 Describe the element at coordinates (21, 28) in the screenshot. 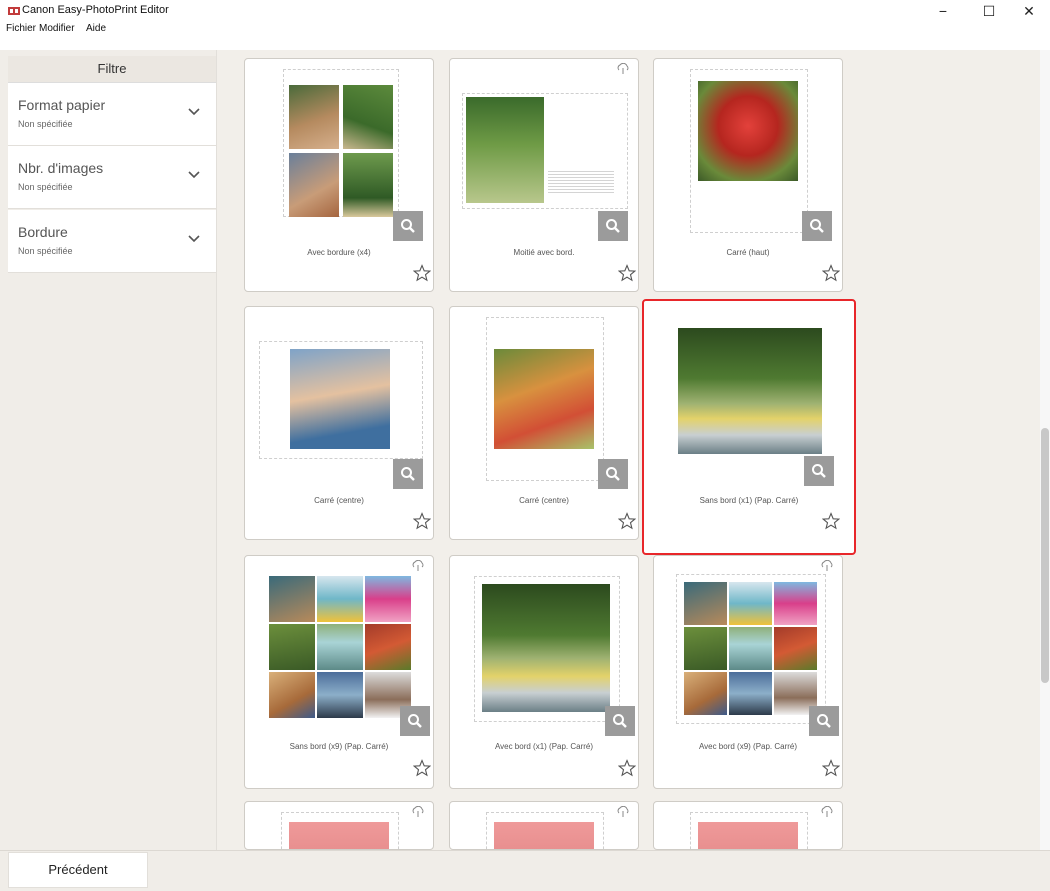

I see `menu-fichier: Fichier` at that location.